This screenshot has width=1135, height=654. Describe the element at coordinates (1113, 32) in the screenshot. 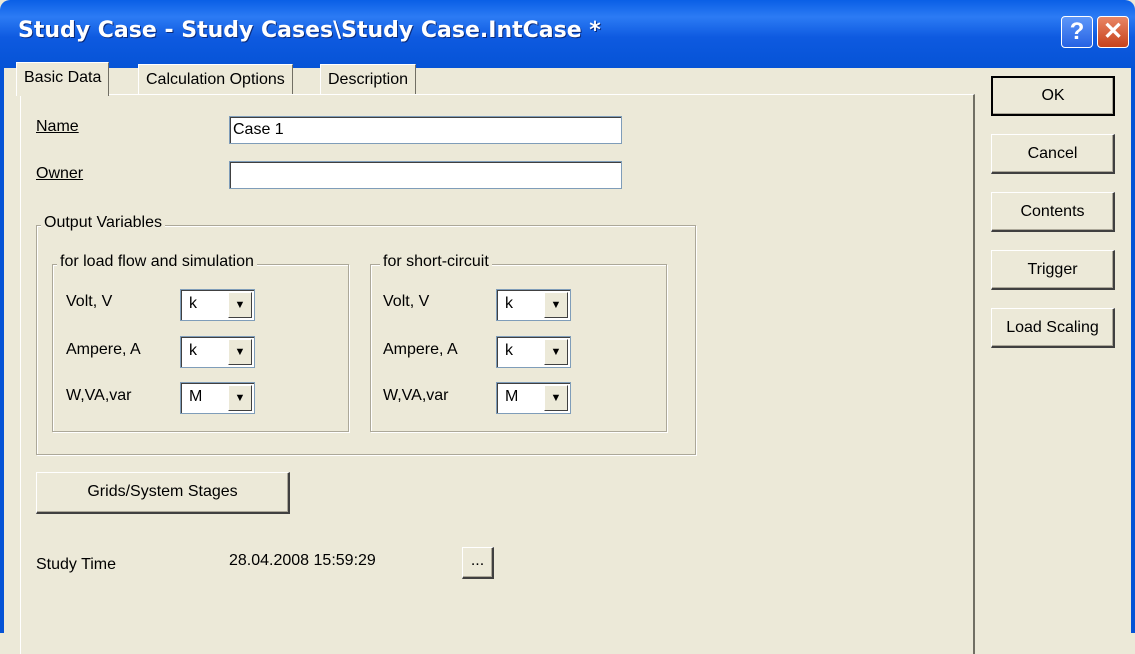

I see `close-button: ✕` at that location.